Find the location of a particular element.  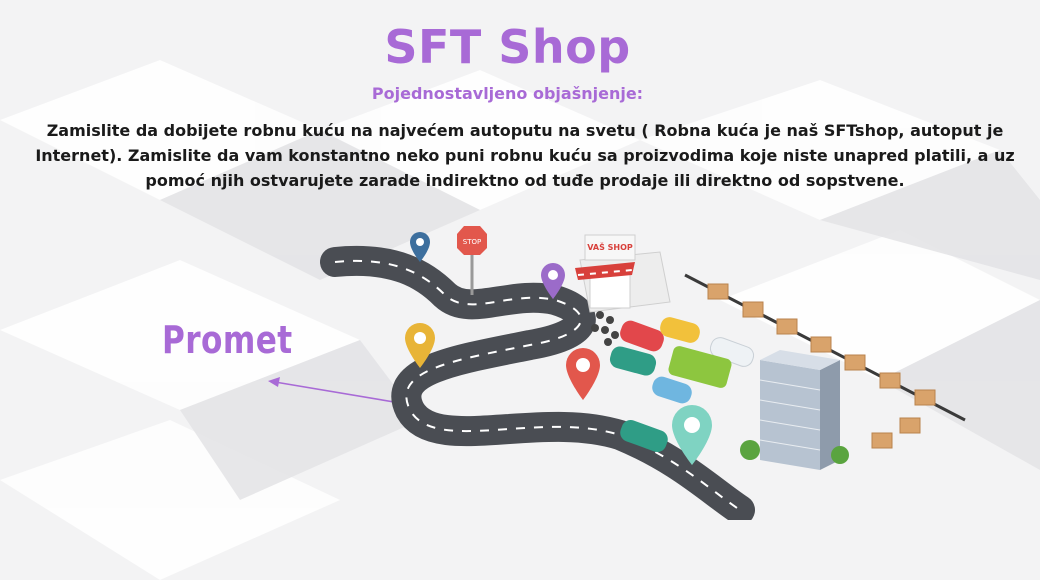

stop-sign-icon: STOP is located at coordinates (472, 260).